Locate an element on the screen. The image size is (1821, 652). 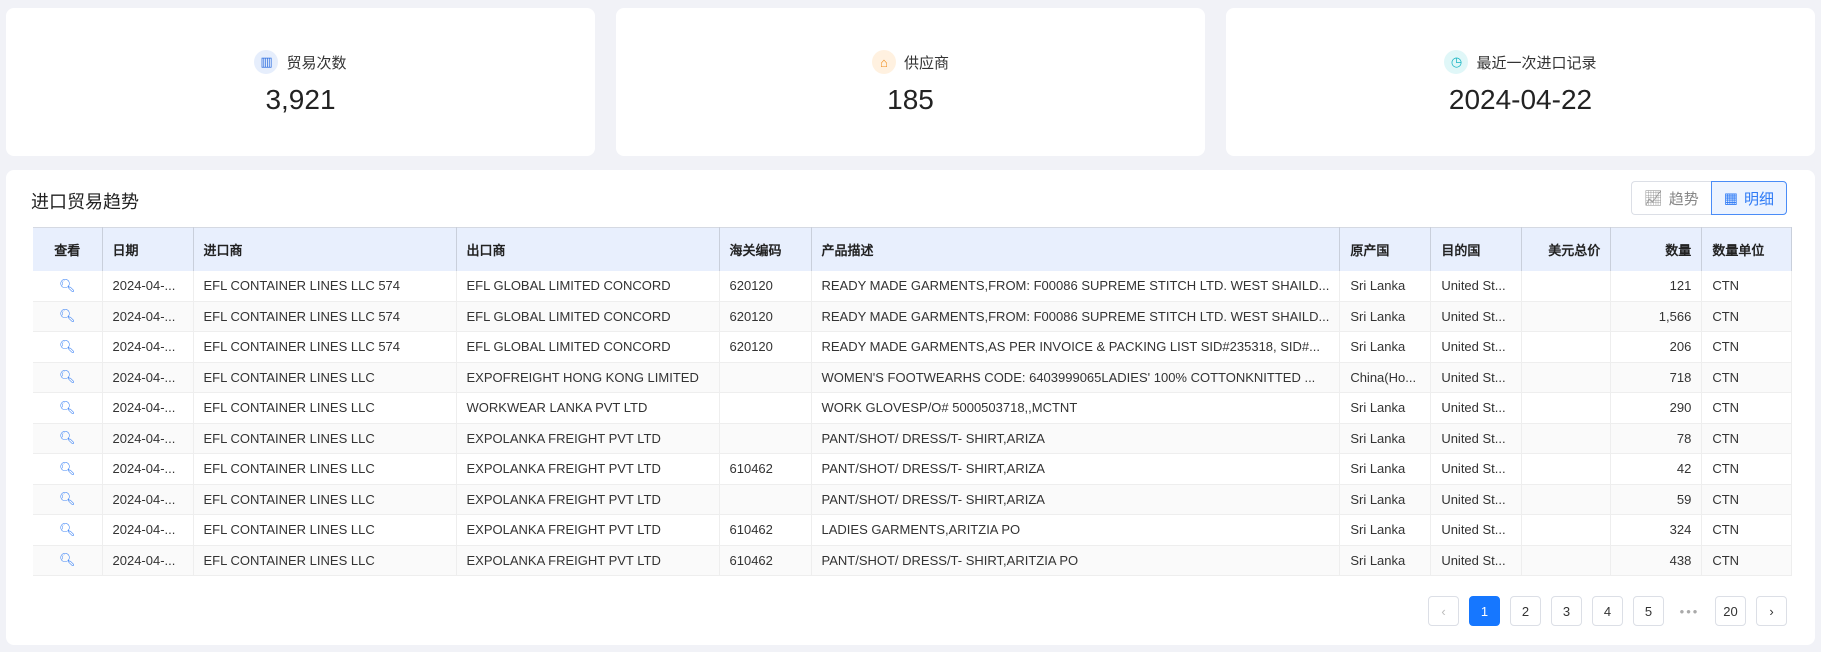
page-button-4: 4 is located at coordinates (1607, 611).